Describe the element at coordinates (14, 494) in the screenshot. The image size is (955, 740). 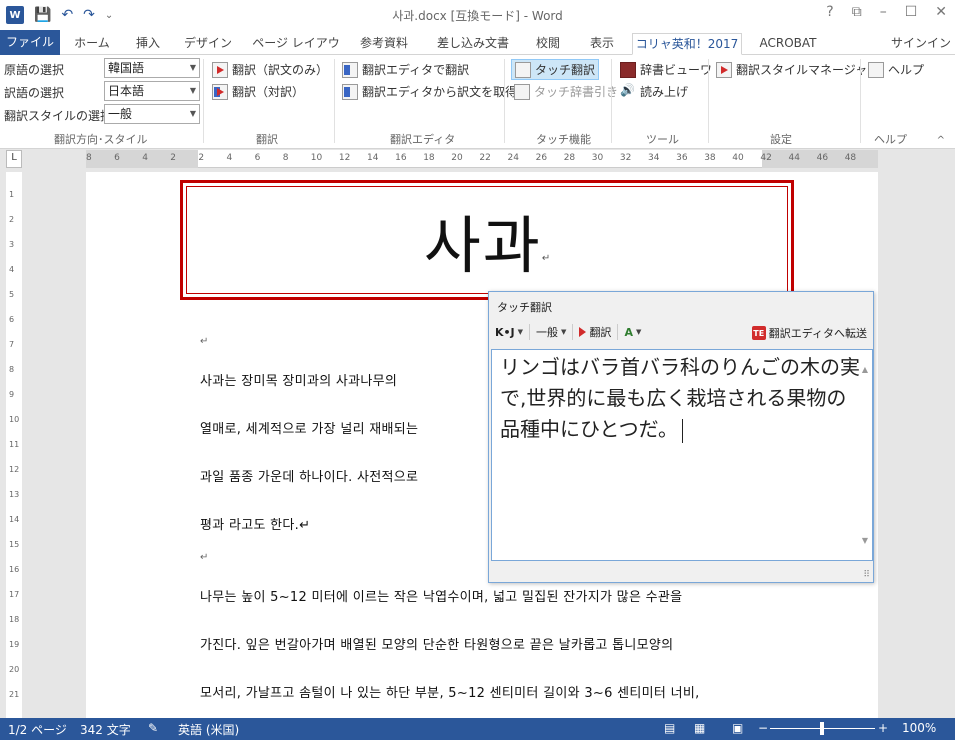
I see `ruler-tick: 13` at that location.